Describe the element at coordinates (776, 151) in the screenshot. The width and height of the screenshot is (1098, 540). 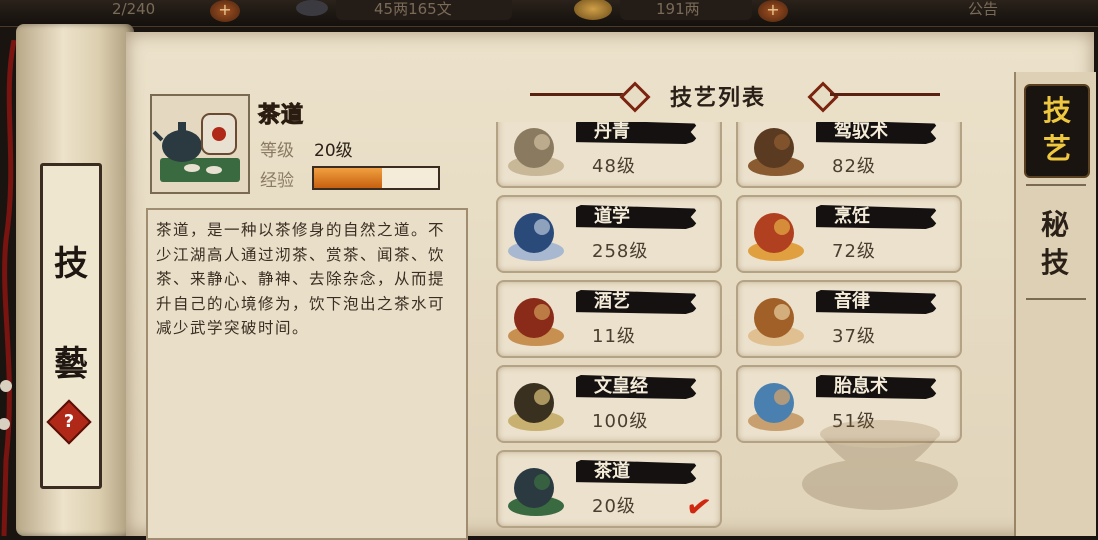
I see `horse-icon` at that location.